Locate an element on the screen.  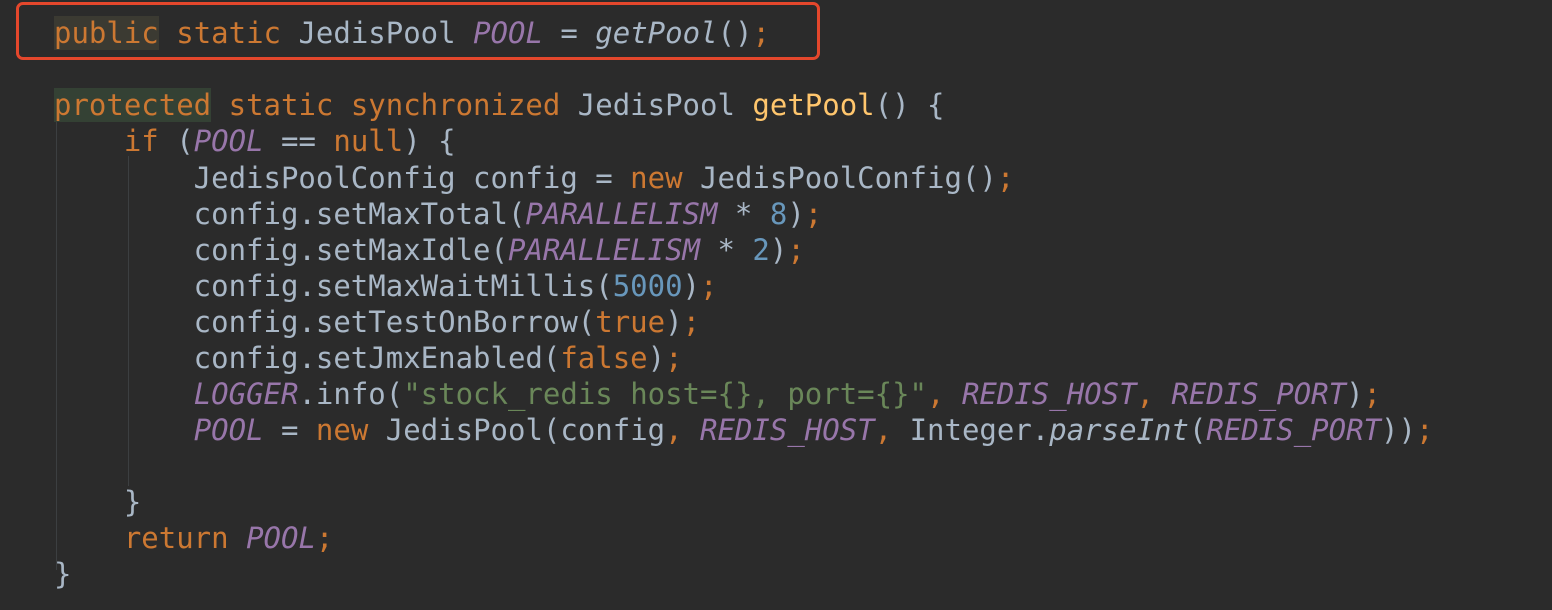
code-token: if is located at coordinates (141, 141).